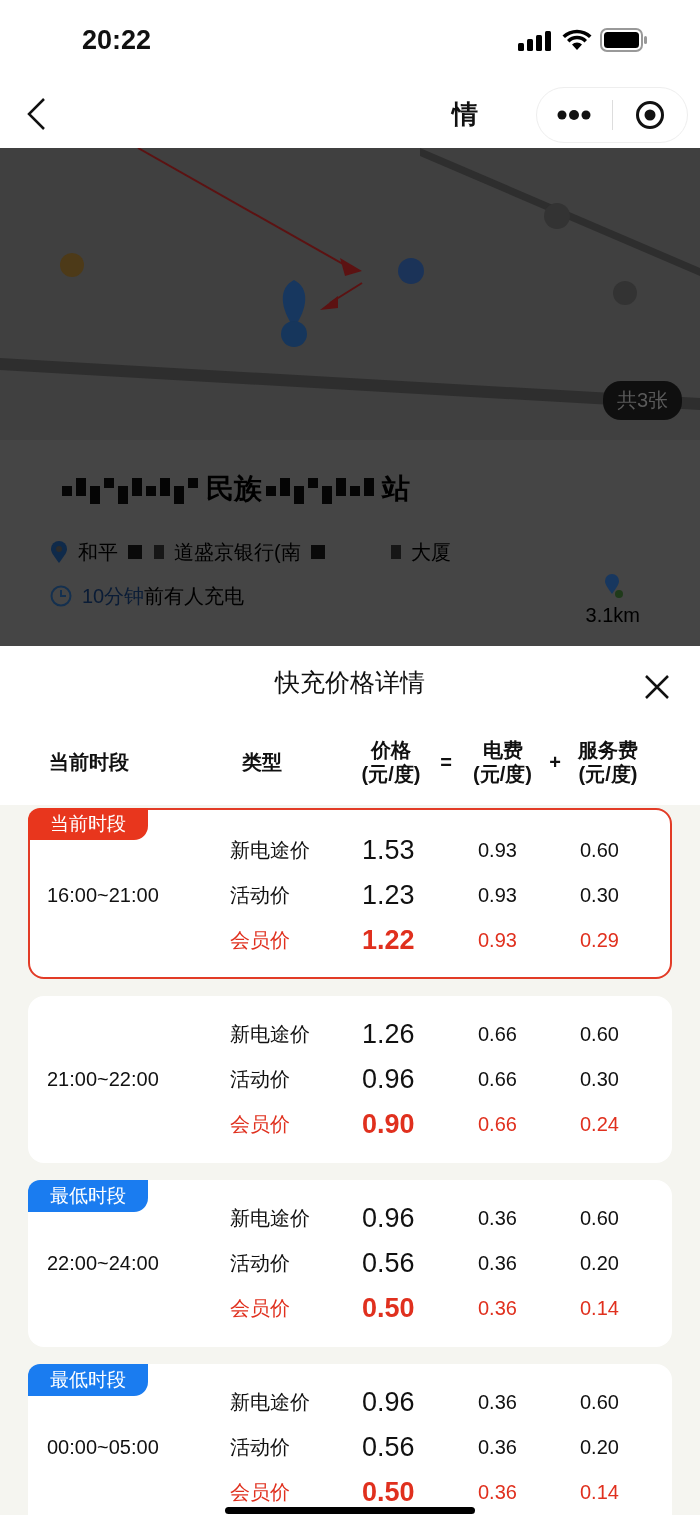 The height and width of the screenshot is (1515, 700). Describe the element at coordinates (146, 552) in the screenshot. I see `redaction-drawing` at that location.